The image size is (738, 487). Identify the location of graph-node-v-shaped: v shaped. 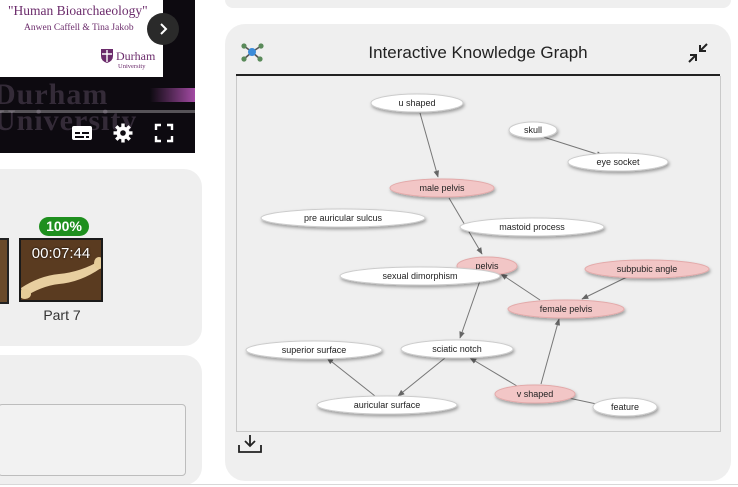
(535, 394).